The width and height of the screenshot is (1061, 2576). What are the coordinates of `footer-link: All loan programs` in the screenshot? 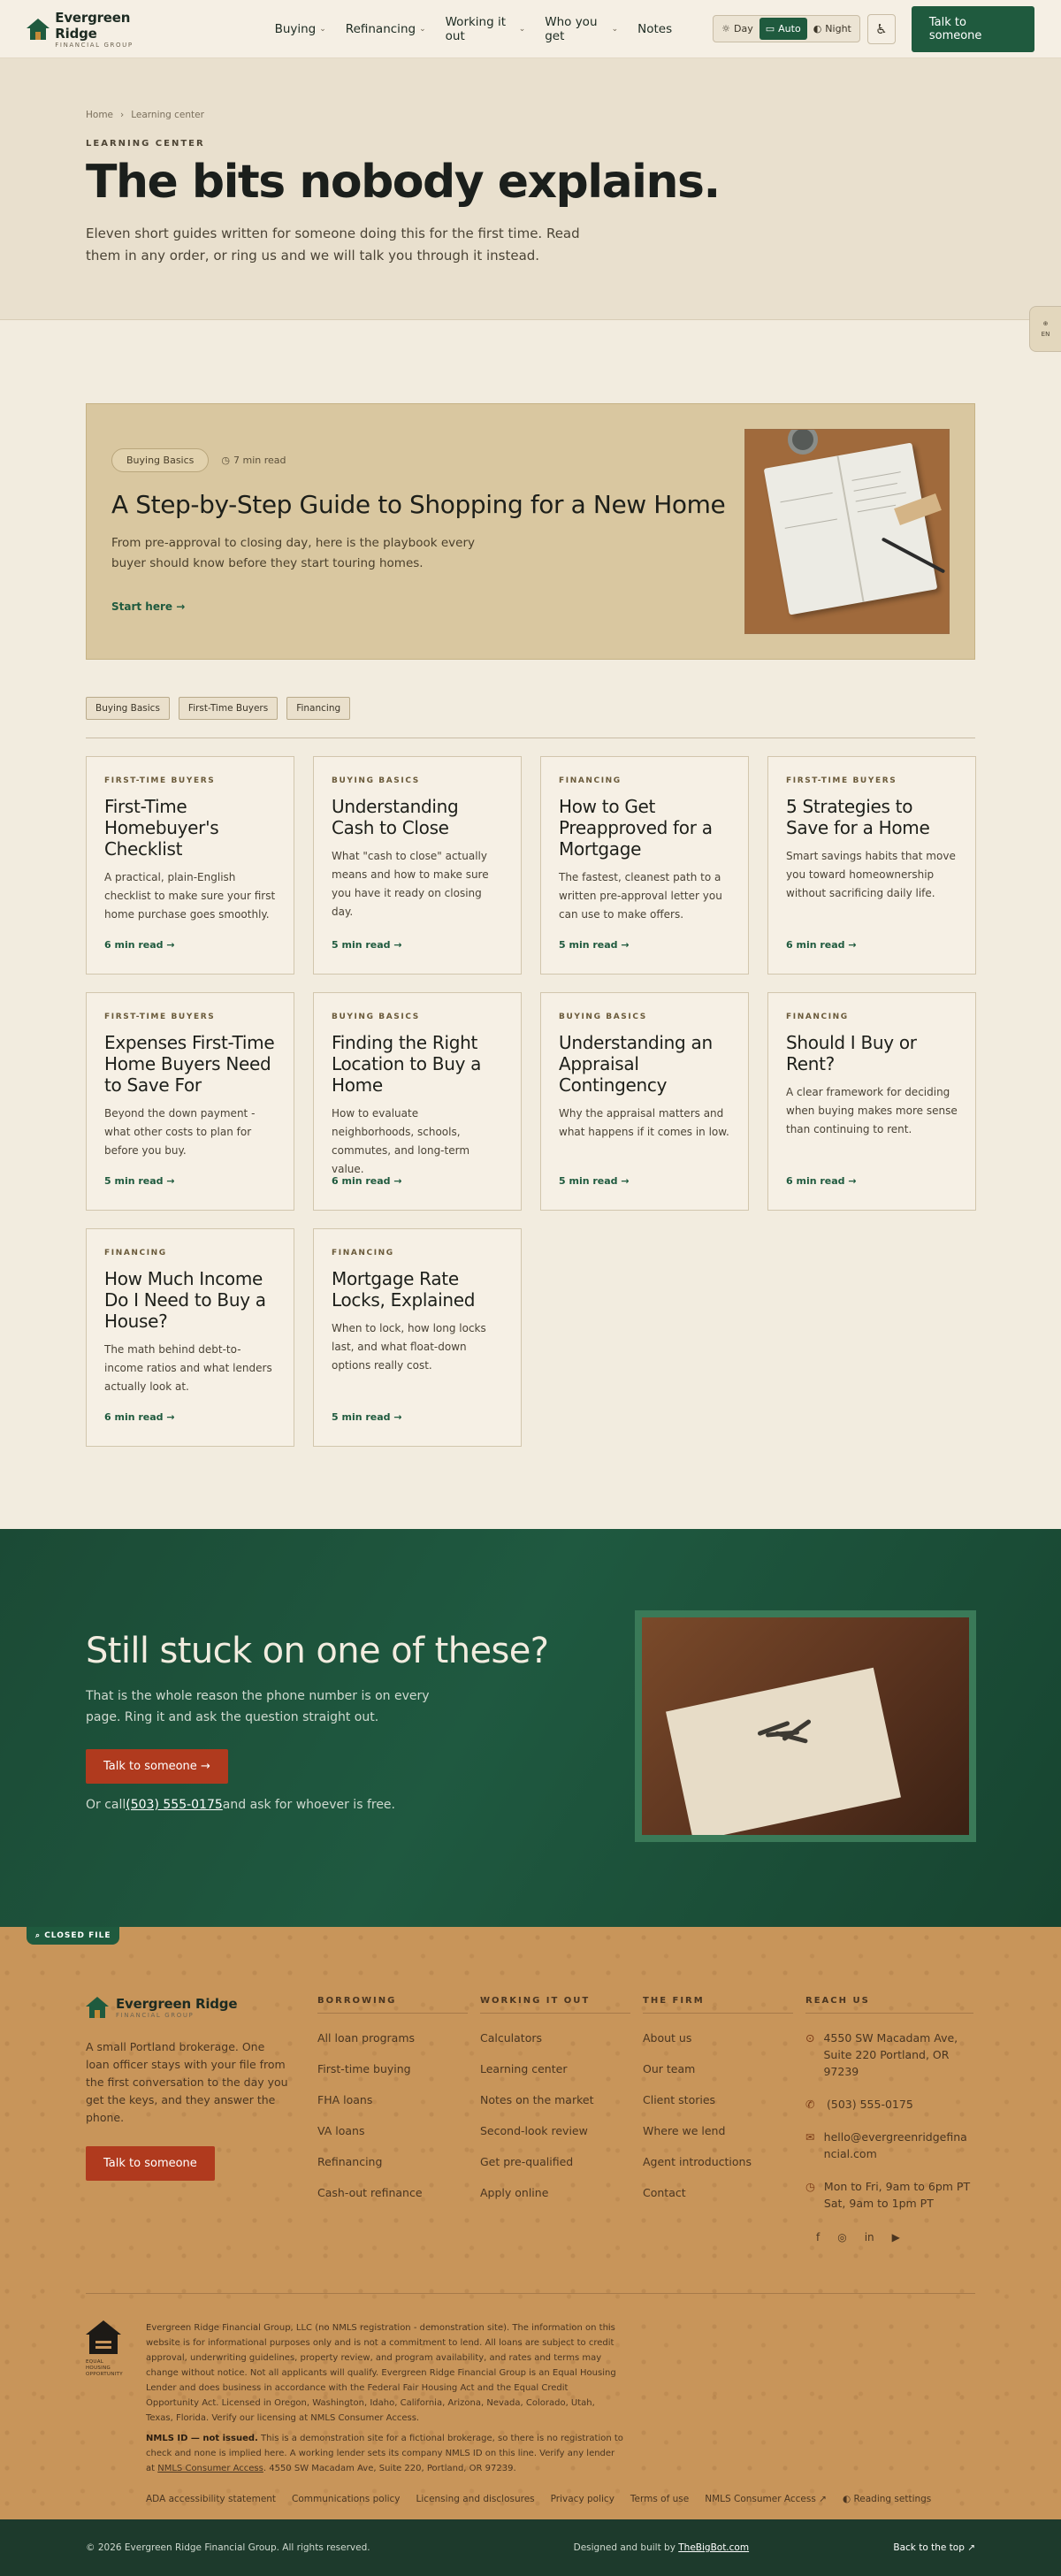 It's located at (398, 2038).